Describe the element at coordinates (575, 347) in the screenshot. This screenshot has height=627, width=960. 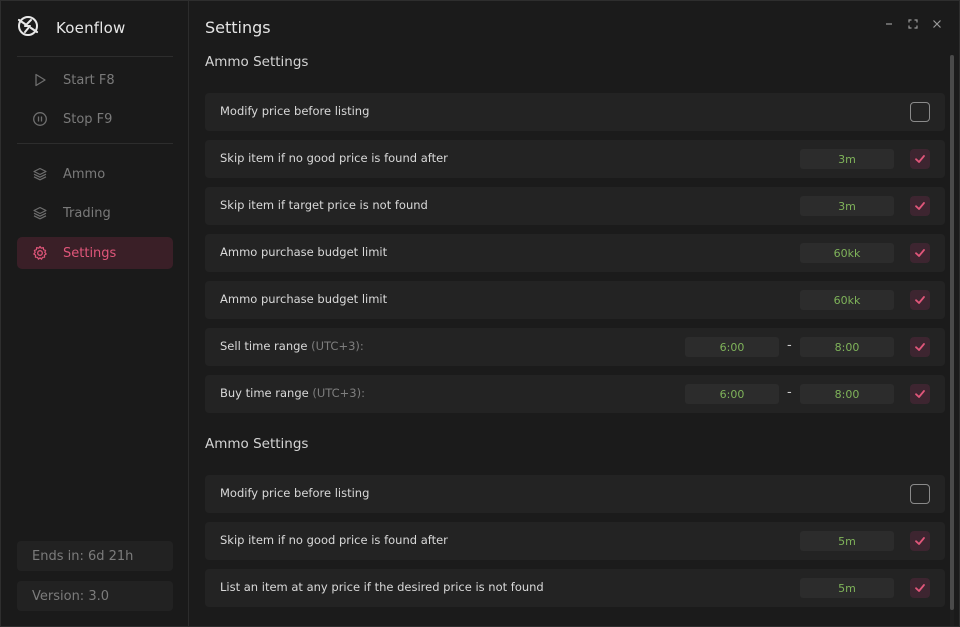
I see `setting-row: Sell time range (UTC+3): 6:00 - 8:00` at that location.